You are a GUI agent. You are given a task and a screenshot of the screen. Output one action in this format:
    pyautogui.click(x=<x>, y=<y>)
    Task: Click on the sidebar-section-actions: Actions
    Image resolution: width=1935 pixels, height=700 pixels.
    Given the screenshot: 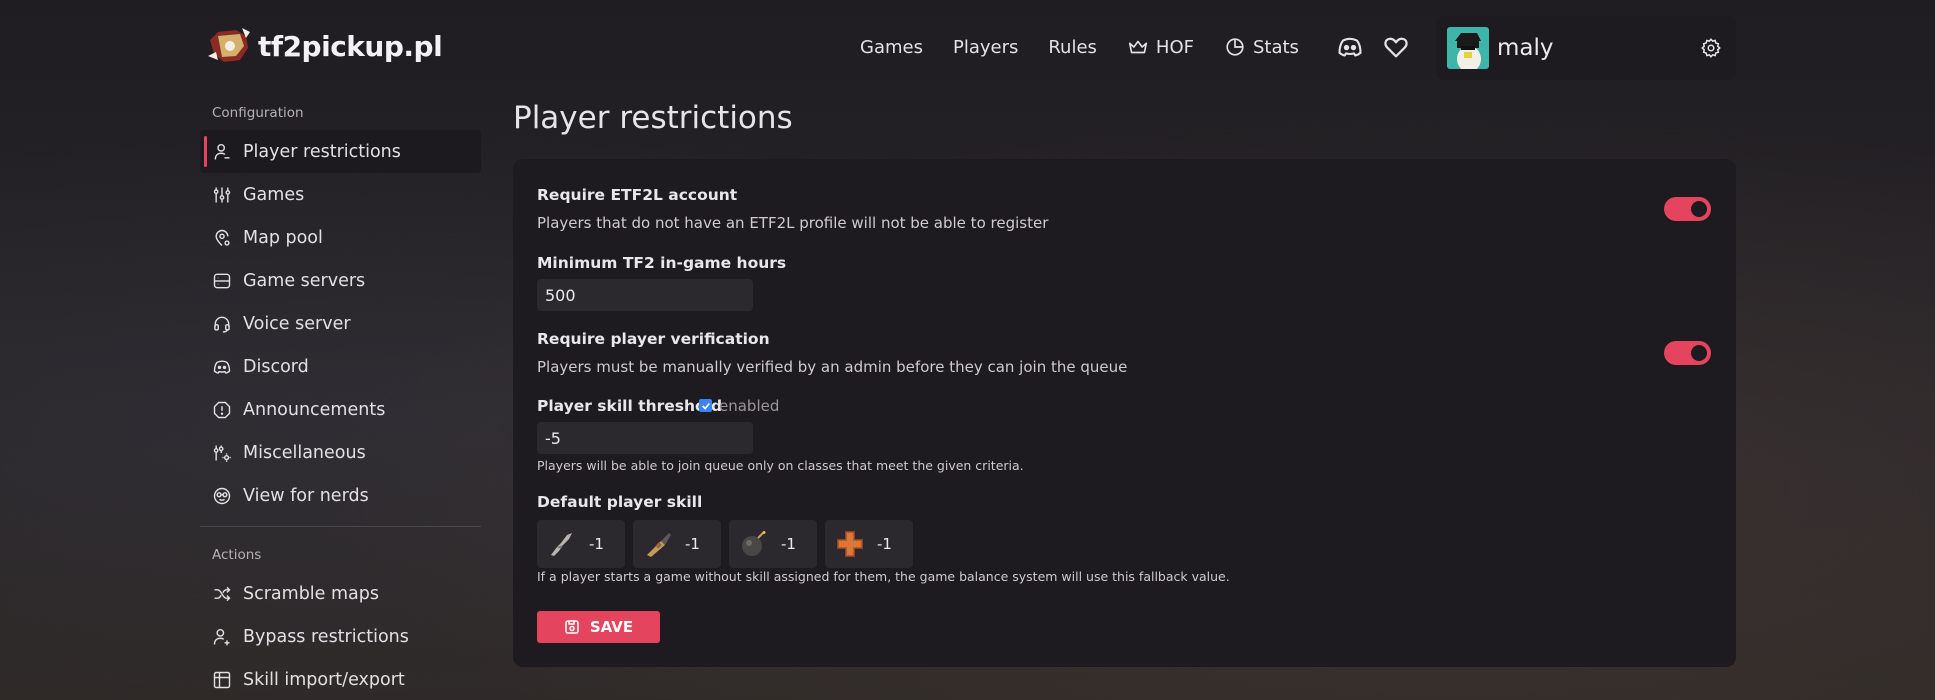 What is the action you would take?
    pyautogui.click(x=237, y=555)
    